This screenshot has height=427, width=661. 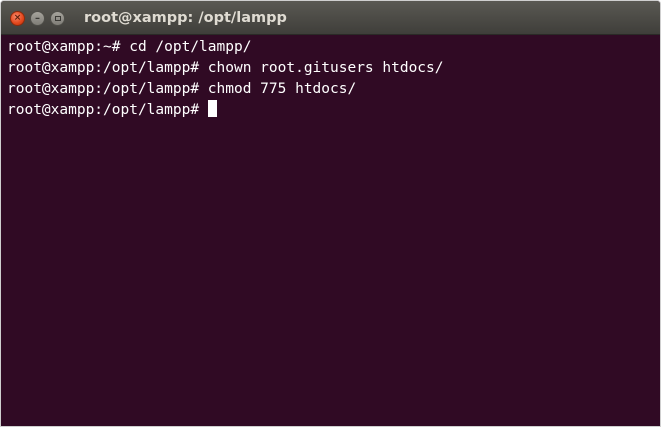 What do you see at coordinates (185, 18) in the screenshot?
I see `window-title: root@xampp: /opt/lampp` at bounding box center [185, 18].